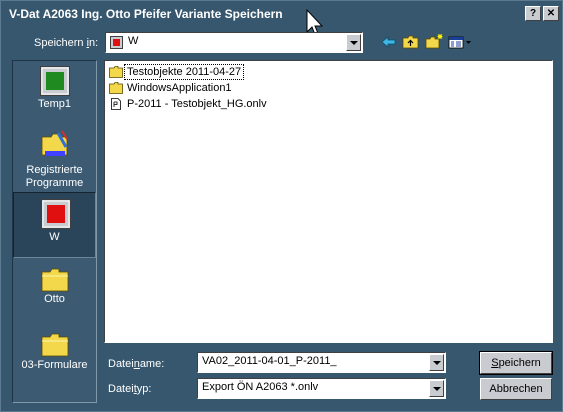 The height and width of the screenshot is (412, 563). What do you see at coordinates (516, 363) in the screenshot?
I see `save-button: Speichern` at bounding box center [516, 363].